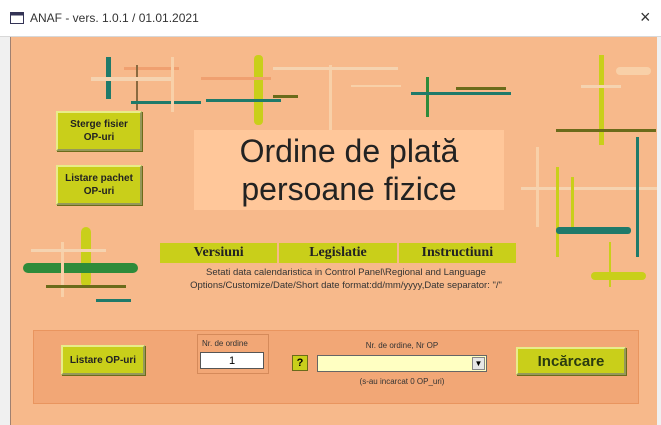 The image size is (661, 425). Describe the element at coordinates (114, 18) in the screenshot. I see `window-title: ANAF - vers. 1.0.1 / 01.01.2021` at that location.